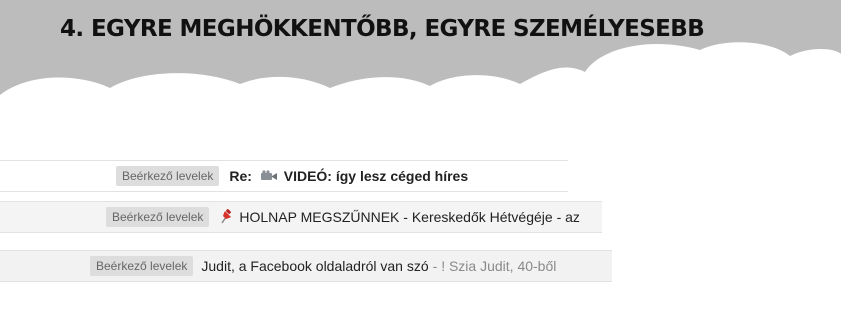  I want to click on subject-text: Judit, a Facebook oldaladról van szó, so click(315, 266).